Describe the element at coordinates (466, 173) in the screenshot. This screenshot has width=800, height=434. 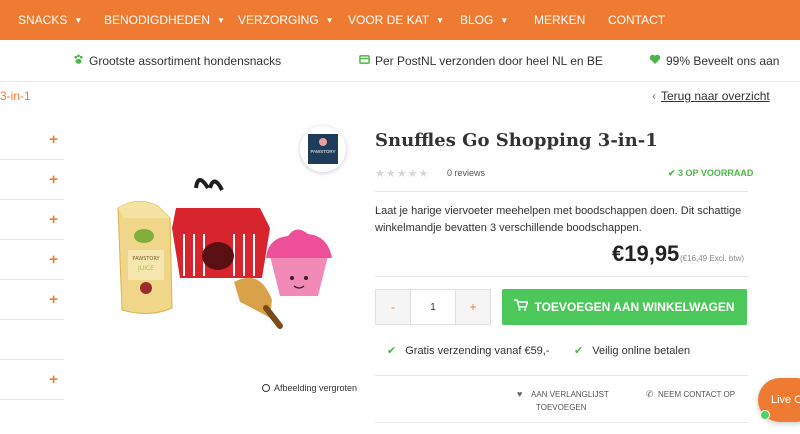
I see `reviews-count: 0 reviews` at that location.